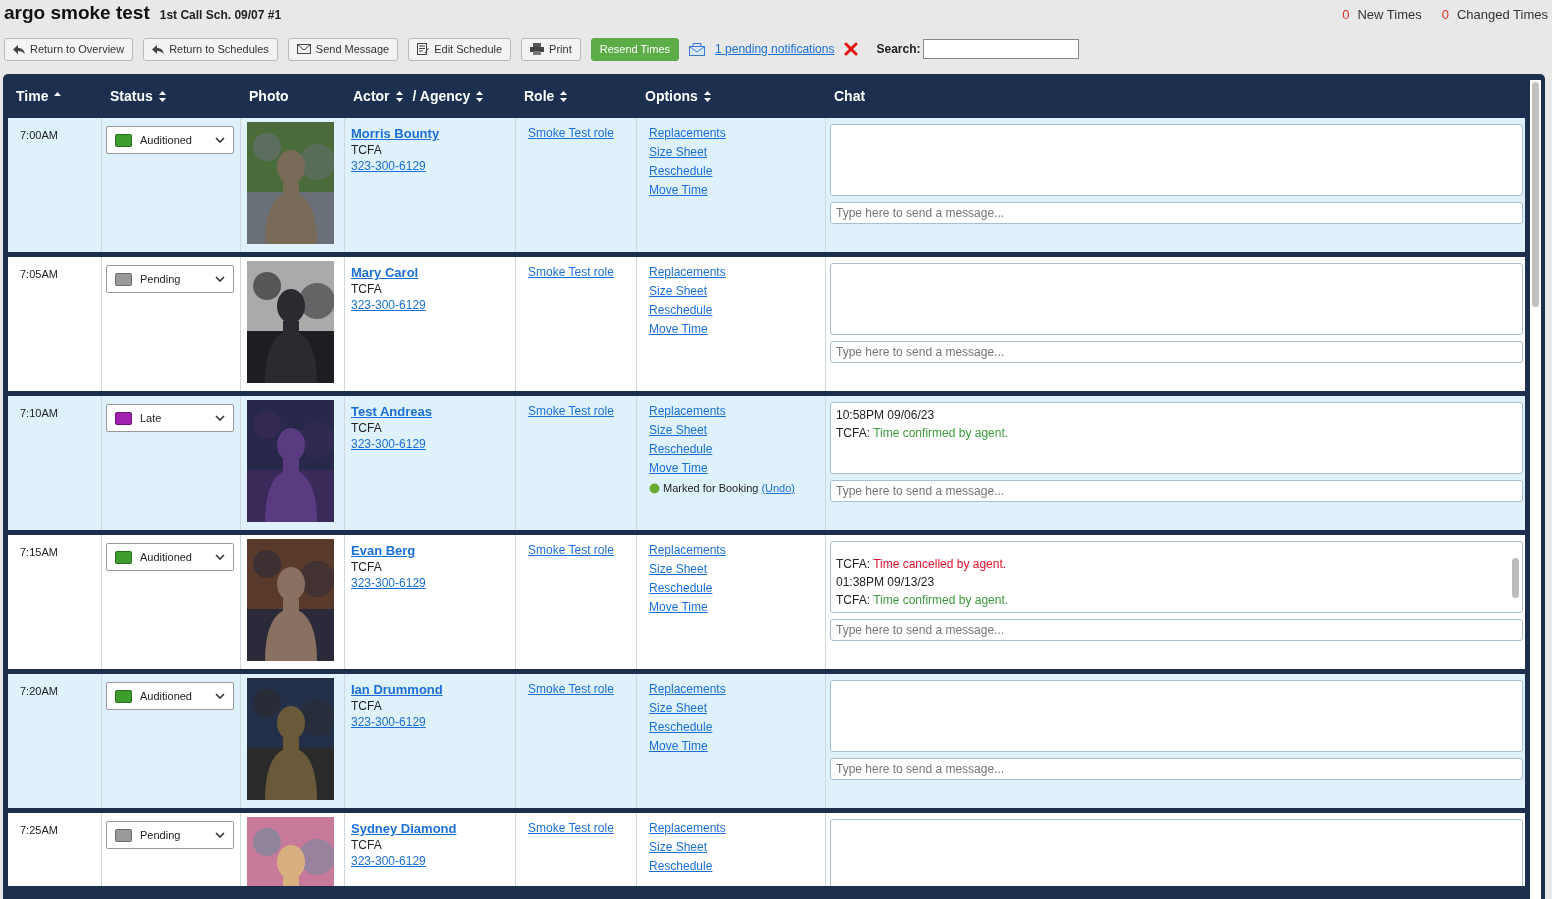 The width and height of the screenshot is (1552, 899). What do you see at coordinates (69, 49) in the screenshot?
I see `toolbar-button: Return to Overview` at bounding box center [69, 49].